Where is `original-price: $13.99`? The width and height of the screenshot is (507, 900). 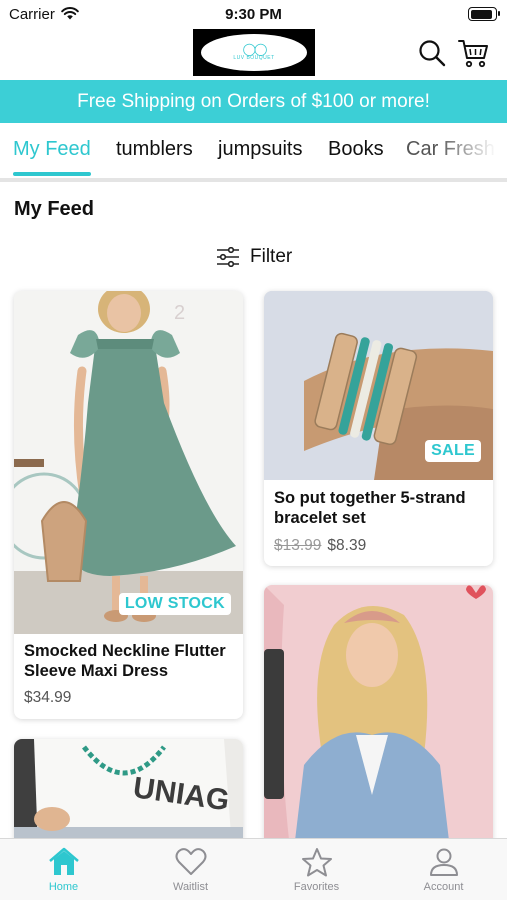
original-price: $13.99 is located at coordinates (298, 545).